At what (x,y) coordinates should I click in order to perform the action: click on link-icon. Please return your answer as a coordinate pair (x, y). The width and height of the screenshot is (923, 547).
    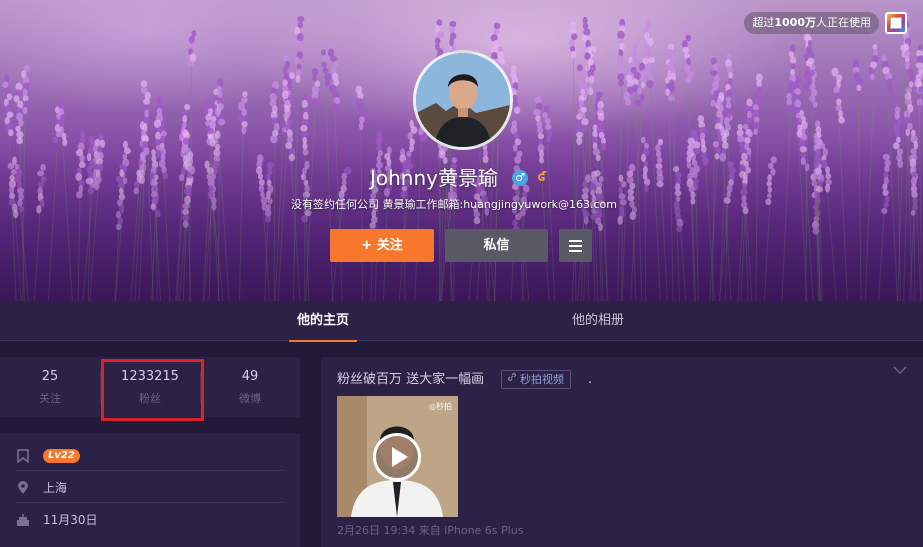
    Looking at the image, I should click on (513, 379).